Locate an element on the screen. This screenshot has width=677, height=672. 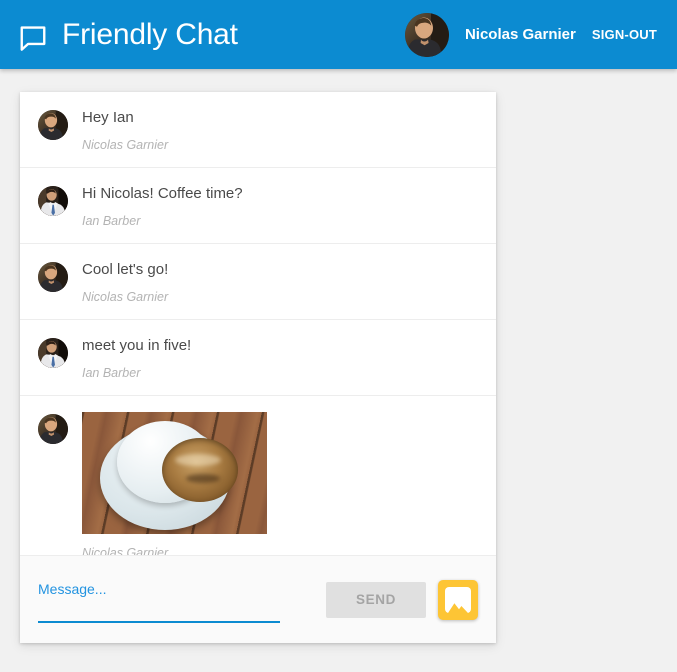
sign-out-button: SIGN-OUT is located at coordinates (624, 34).